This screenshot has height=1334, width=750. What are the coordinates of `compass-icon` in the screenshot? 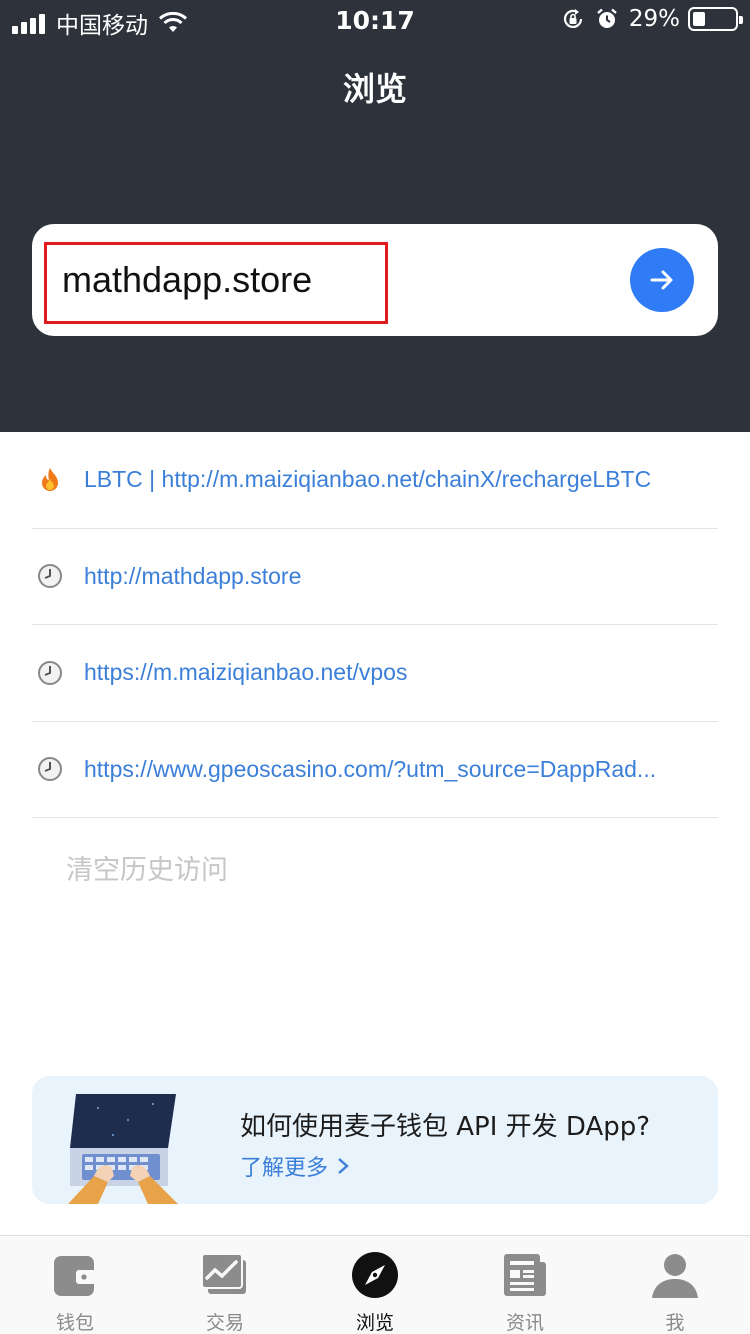 It's located at (375, 1275).